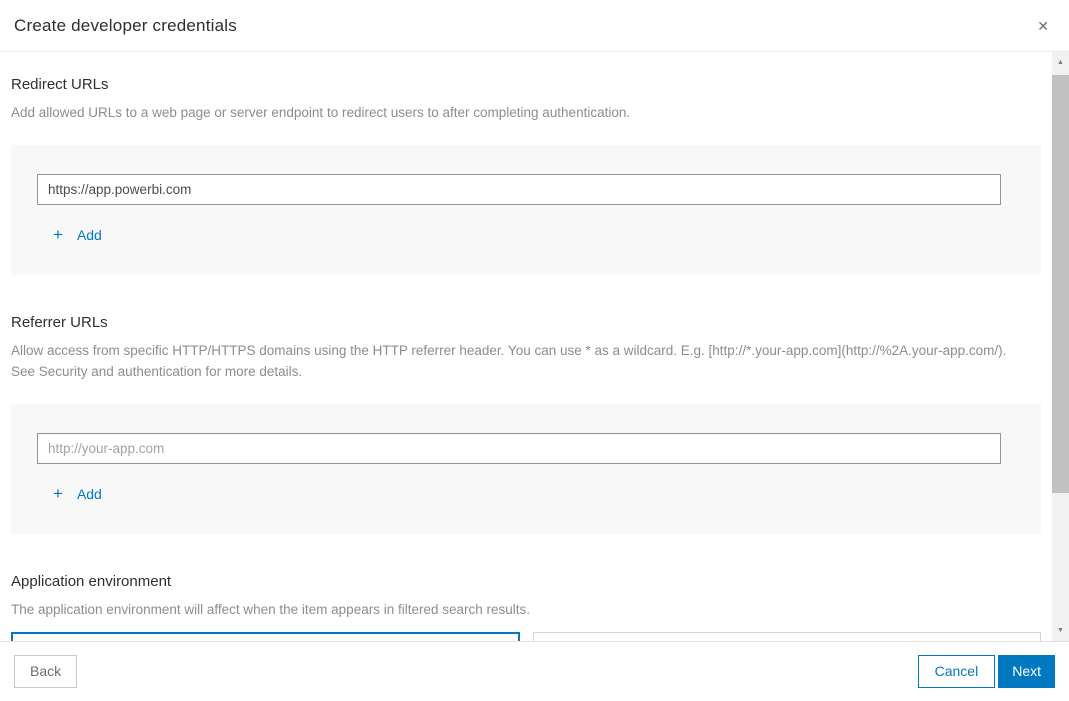  Describe the element at coordinates (91, 581) in the screenshot. I see `application-environment-heading: Application environment` at that location.